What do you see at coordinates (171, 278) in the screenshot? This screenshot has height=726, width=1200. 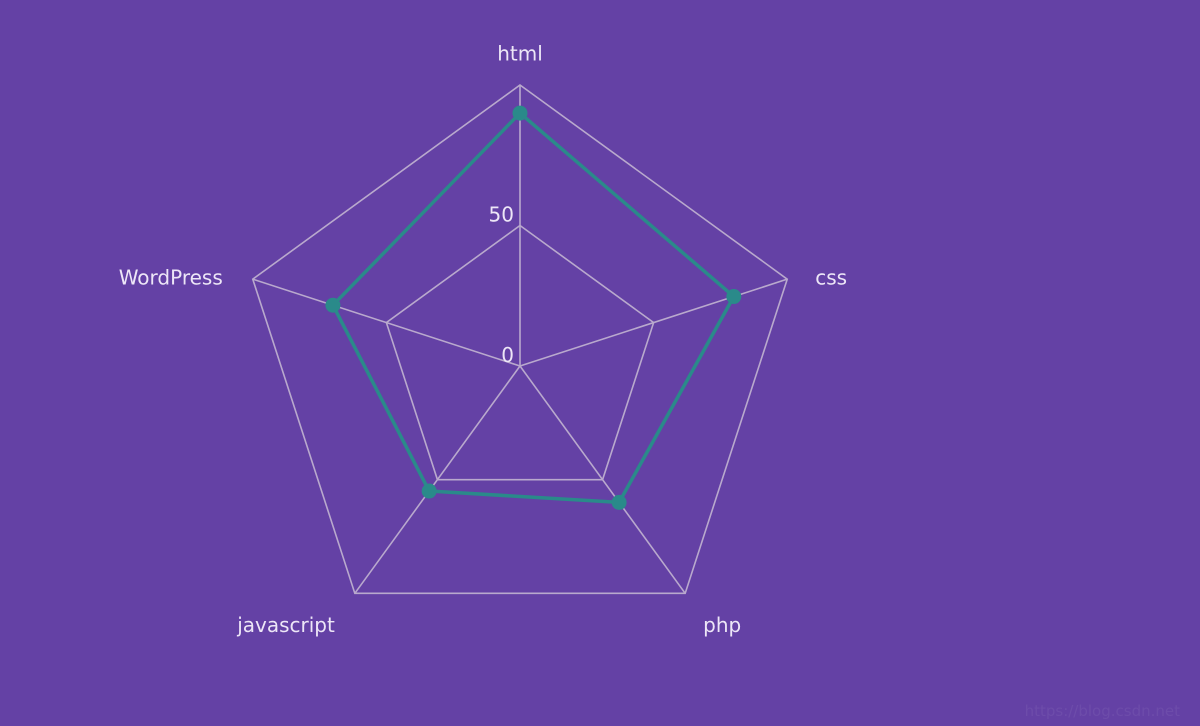 I see `axis-label-wordpress: WordPress` at bounding box center [171, 278].